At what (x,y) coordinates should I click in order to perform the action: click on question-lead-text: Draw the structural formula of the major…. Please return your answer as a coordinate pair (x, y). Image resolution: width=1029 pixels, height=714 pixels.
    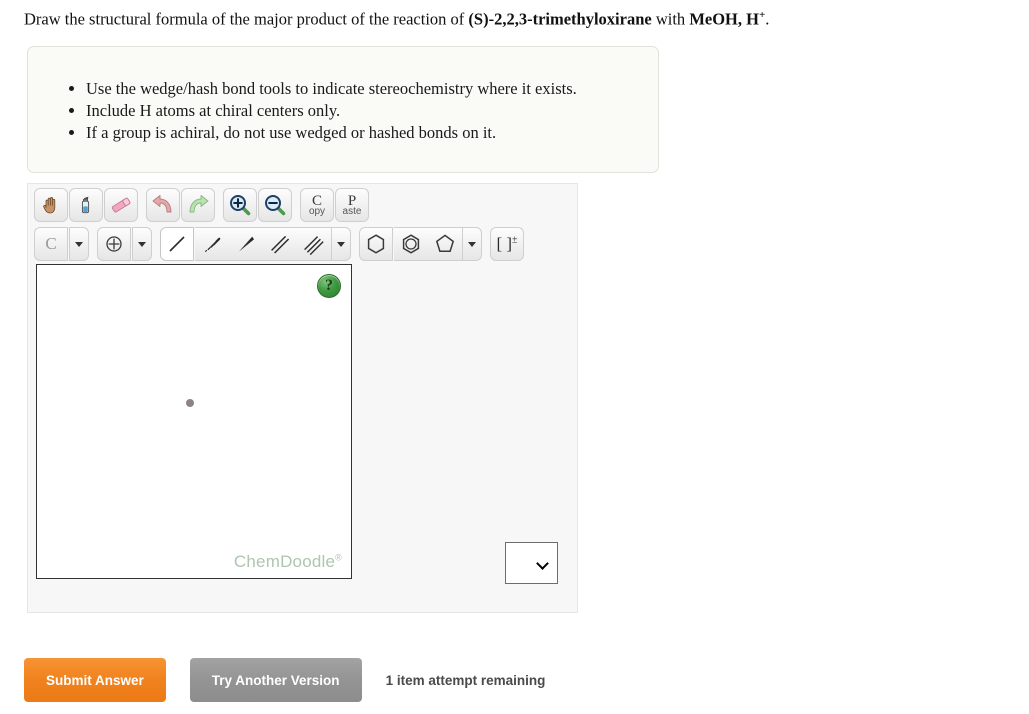
    Looking at the image, I should click on (246, 19).